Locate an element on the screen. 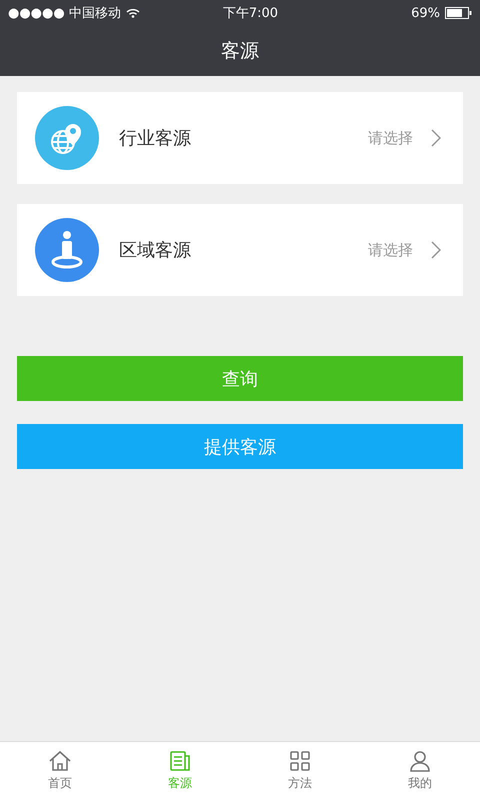  tab-item: 方法 is located at coordinates (300, 771).